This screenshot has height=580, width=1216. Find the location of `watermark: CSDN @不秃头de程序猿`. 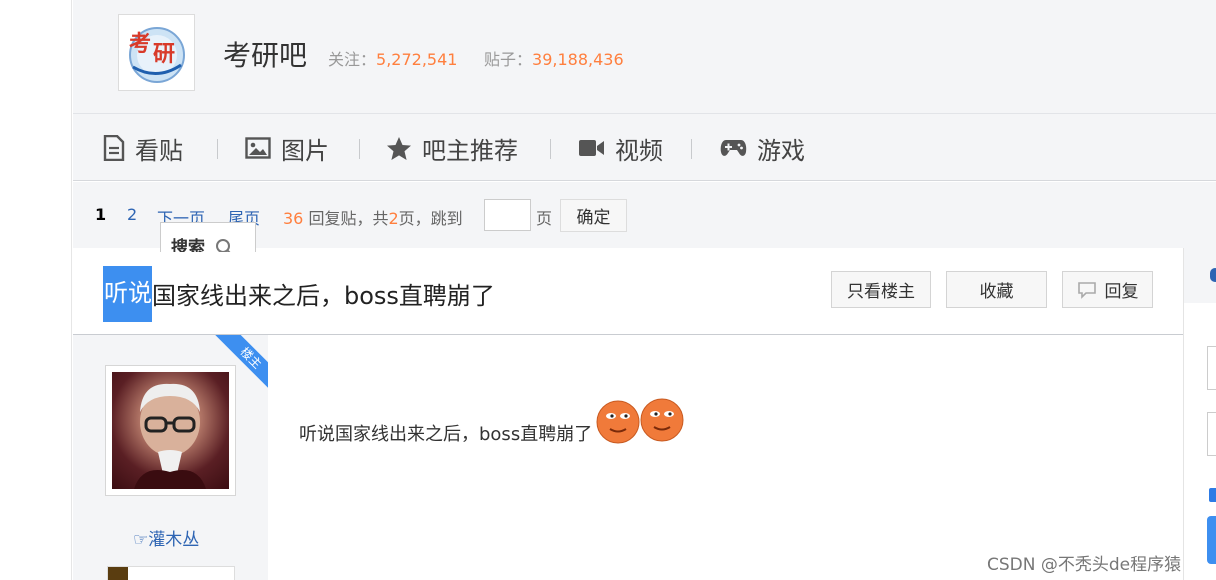

watermark: CSDN @不秃头de程序猿 is located at coordinates (1084, 565).